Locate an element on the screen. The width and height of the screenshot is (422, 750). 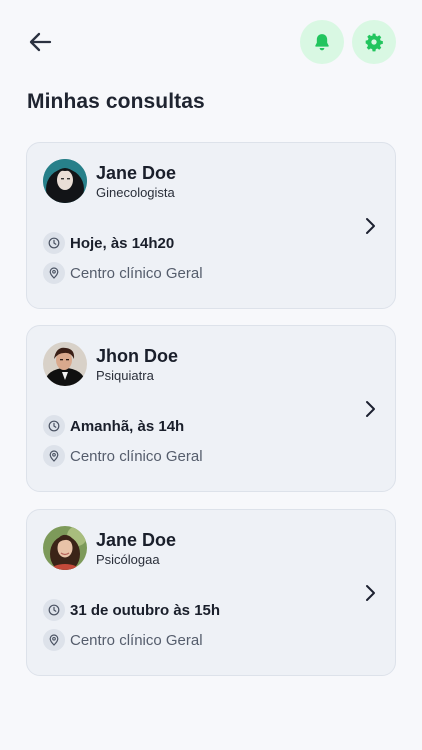
doctor-name: Jhon Doe is located at coordinates (137, 356).